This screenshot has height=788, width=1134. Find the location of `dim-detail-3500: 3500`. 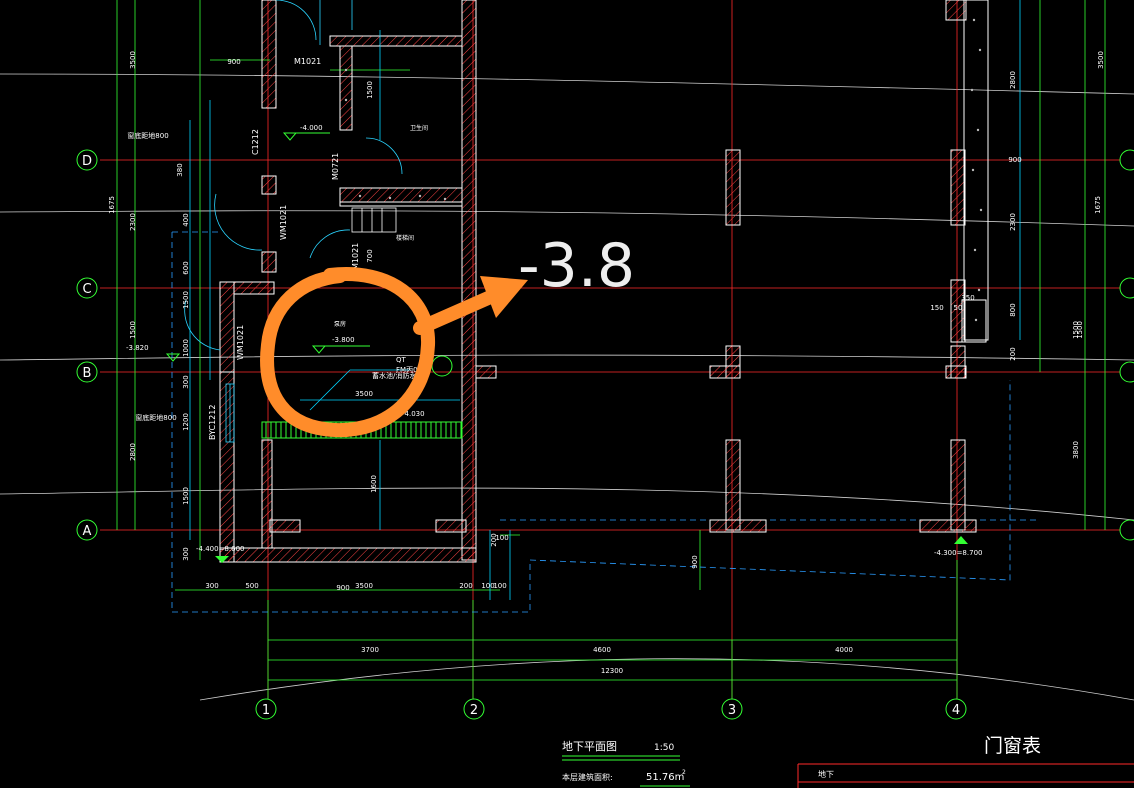

dim-detail-3500: 3500 is located at coordinates (364, 586).